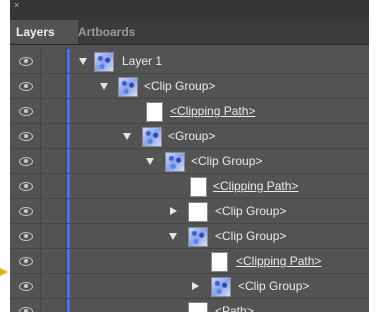 The image size is (381, 312). Describe the element at coordinates (4, 272) in the screenshot. I see `selection-pointer-icon` at that location.